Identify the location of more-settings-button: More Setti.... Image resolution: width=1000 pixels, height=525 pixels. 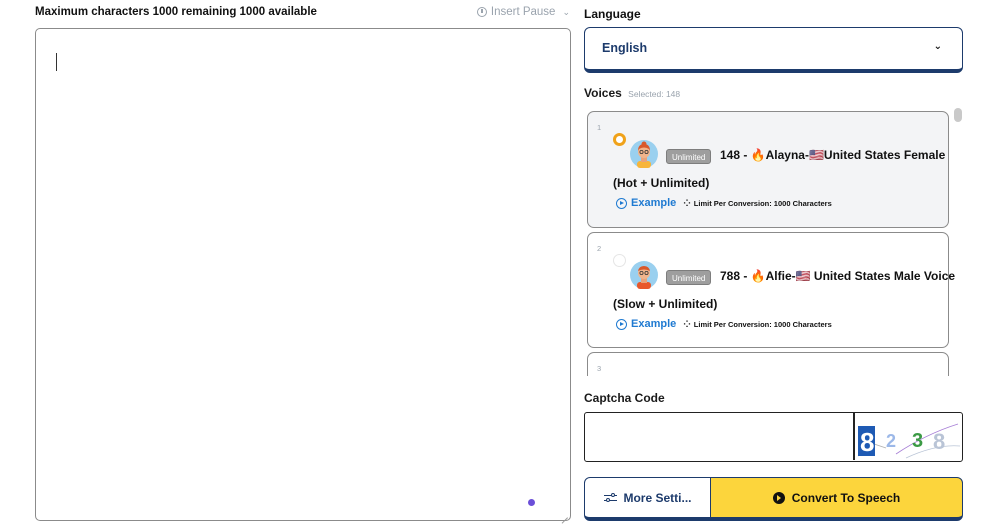
(648, 499).